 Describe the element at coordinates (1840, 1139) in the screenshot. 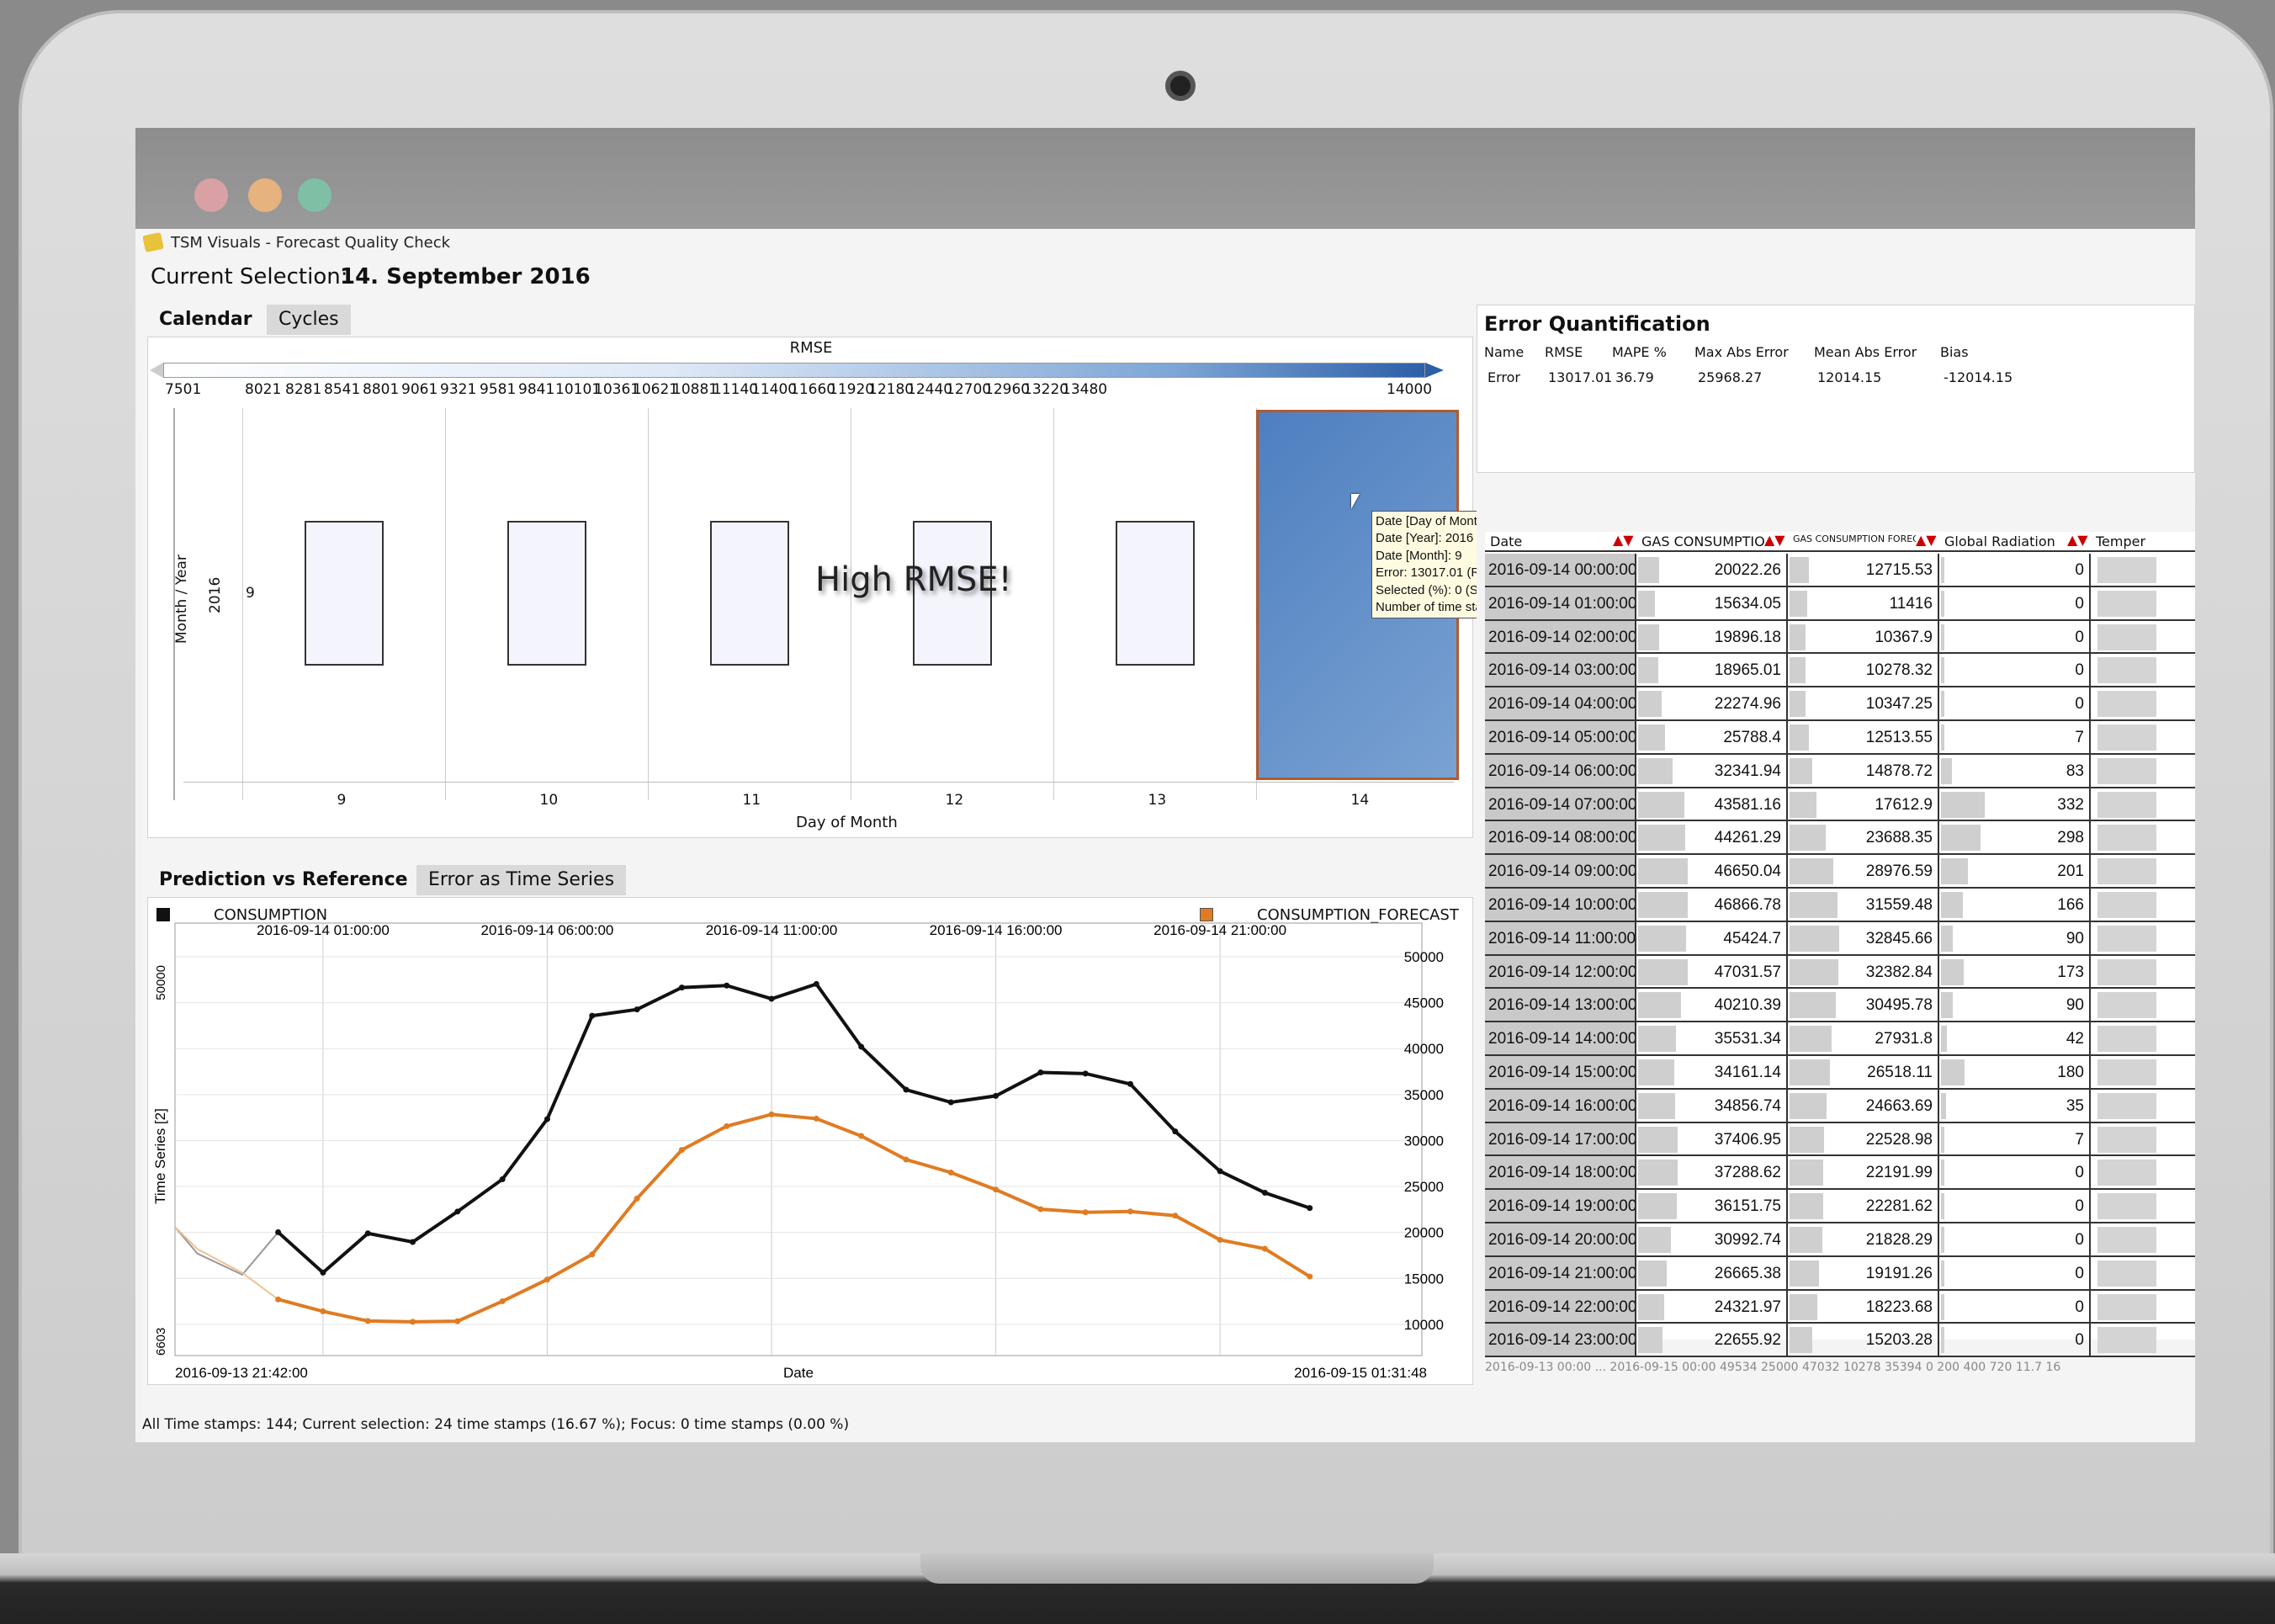

I see `table-row: 2016-09-14 17:00:00 37406.95 22528.98 7` at that location.